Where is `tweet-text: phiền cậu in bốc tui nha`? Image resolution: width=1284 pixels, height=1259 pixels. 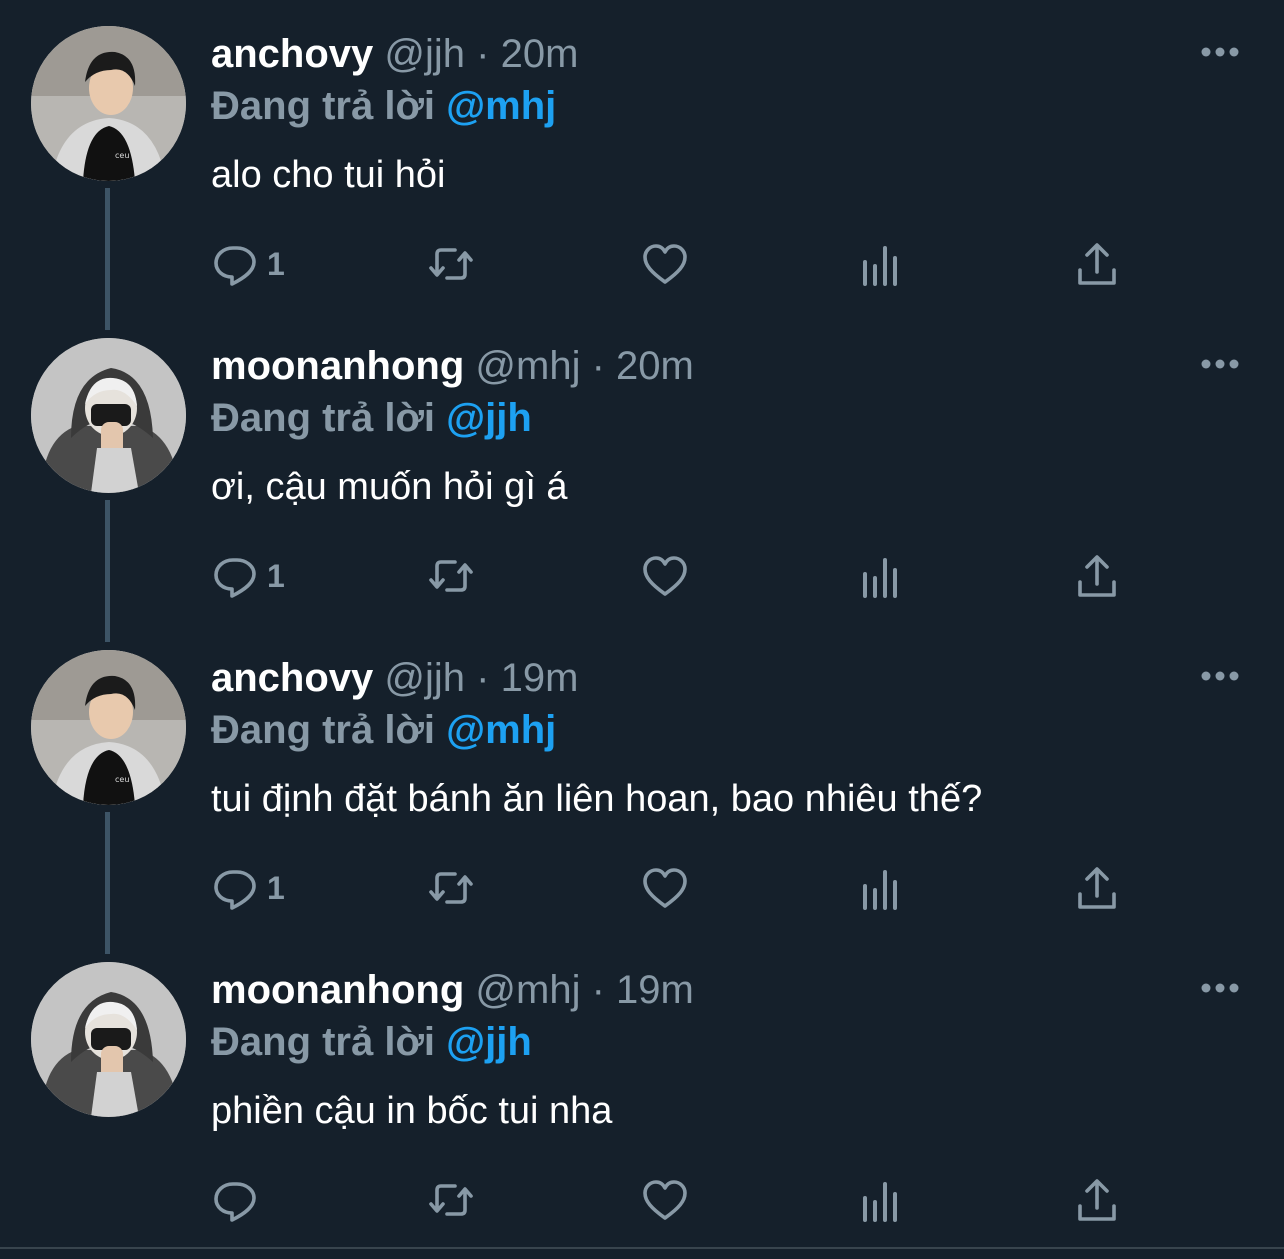 tweet-text: phiền cậu in bốc tui nha is located at coordinates (412, 1111).